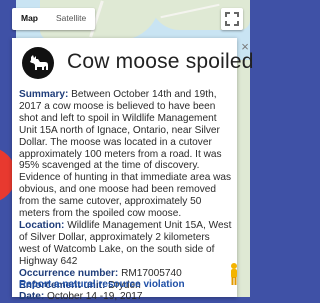 The height and width of the screenshot is (303, 320). Describe the element at coordinates (42, 225) in the screenshot. I see `location-label: Location:` at that location.